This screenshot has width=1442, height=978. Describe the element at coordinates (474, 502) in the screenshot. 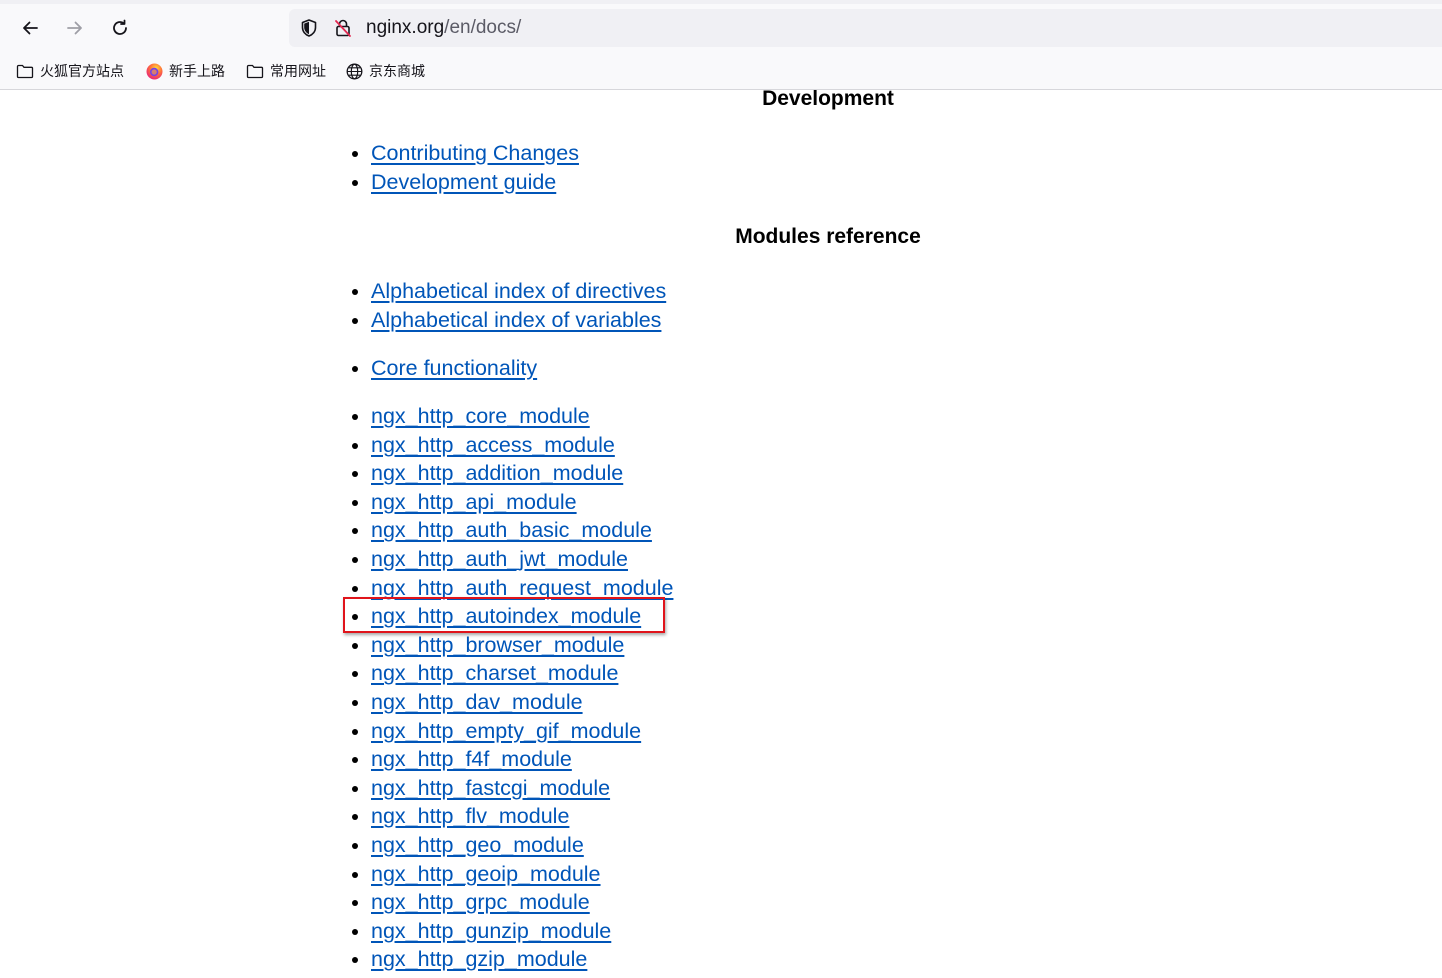

I see `module-link: ngx_http_api_module` at that location.